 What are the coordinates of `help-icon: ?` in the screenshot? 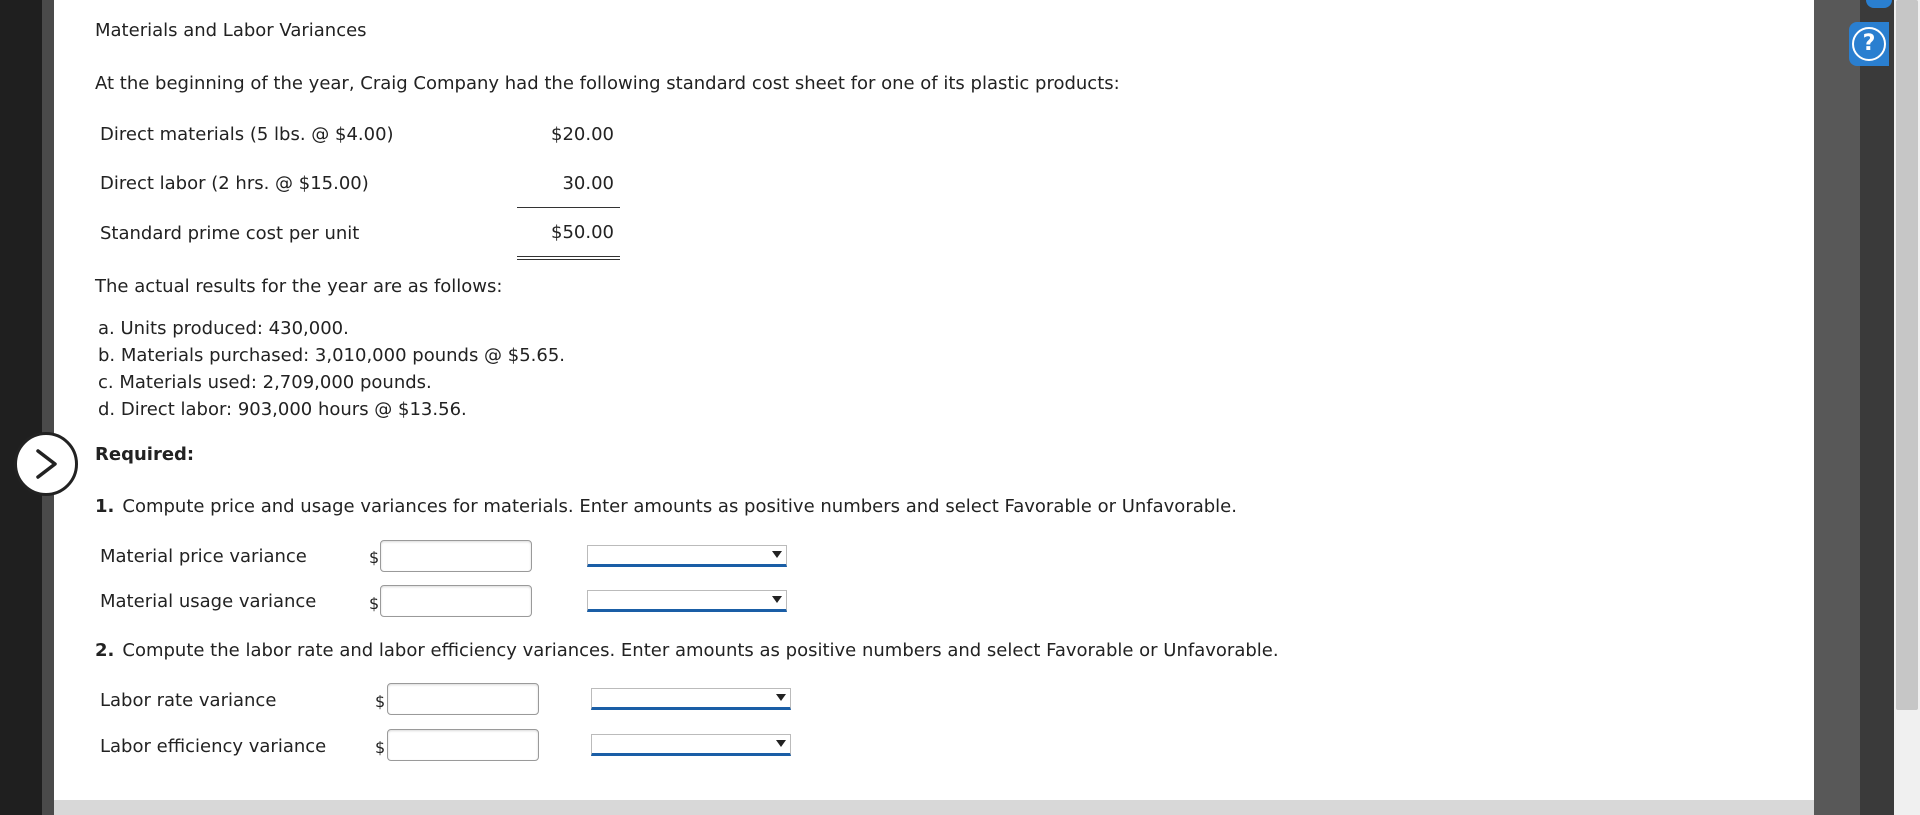 It's located at (1869, 44).